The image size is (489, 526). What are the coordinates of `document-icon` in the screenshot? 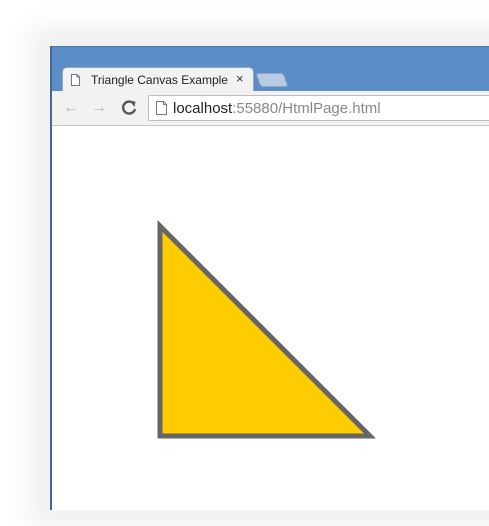 It's located at (75, 80).